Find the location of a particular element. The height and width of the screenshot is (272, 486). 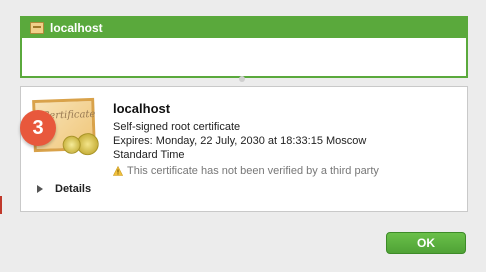

details-disclosure: Details is located at coordinates (64, 189).